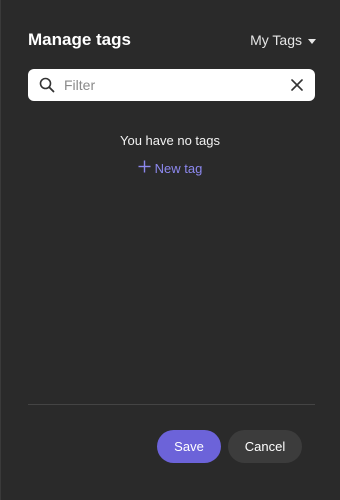 The width and height of the screenshot is (340, 500). I want to click on filter-field, so click(171, 85).